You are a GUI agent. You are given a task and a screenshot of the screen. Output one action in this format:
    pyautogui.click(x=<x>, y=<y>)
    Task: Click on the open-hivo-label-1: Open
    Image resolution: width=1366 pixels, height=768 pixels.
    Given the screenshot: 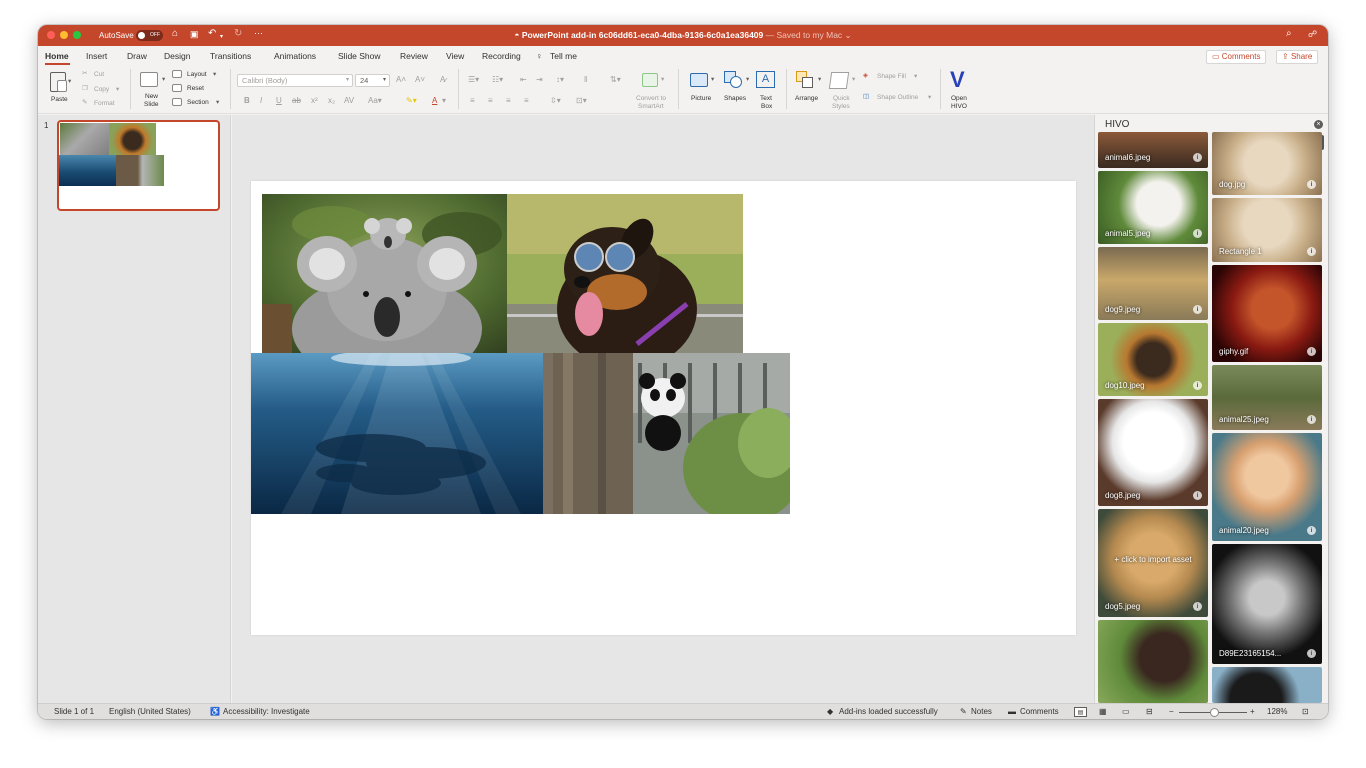 What is the action you would take?
    pyautogui.click(x=959, y=99)
    